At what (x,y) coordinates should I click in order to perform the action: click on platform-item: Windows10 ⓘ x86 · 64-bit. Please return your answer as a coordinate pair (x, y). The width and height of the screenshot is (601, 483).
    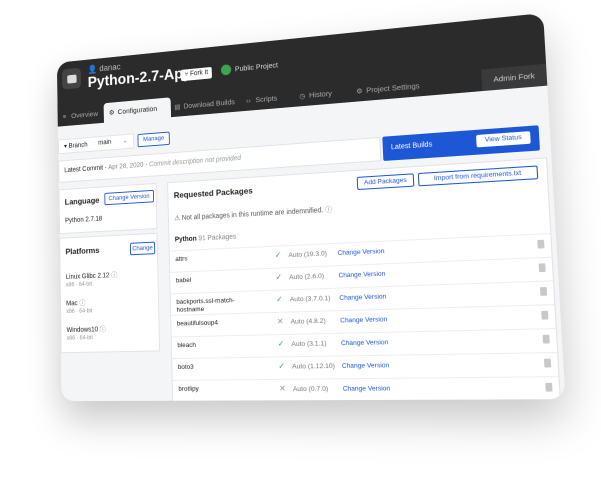
    Looking at the image, I should click on (86, 332).